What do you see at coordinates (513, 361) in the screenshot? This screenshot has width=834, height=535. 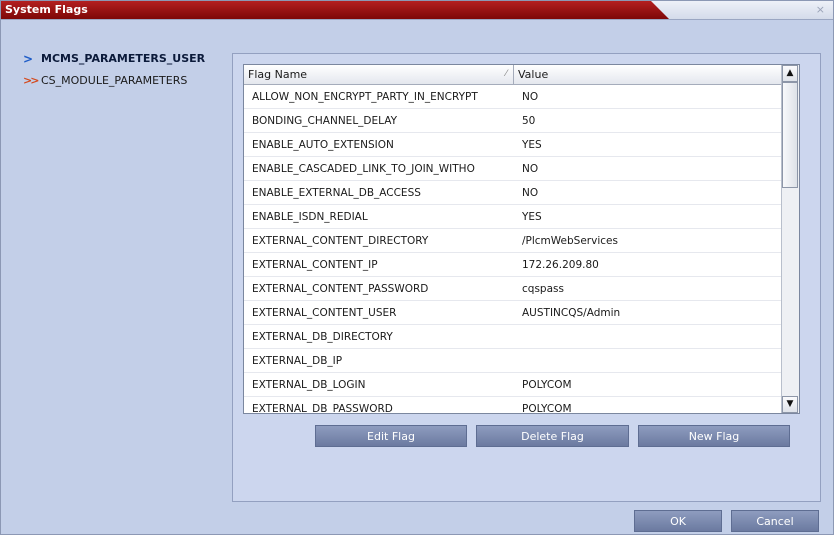 I see `table-row: EXTERNAL_DB_IP` at bounding box center [513, 361].